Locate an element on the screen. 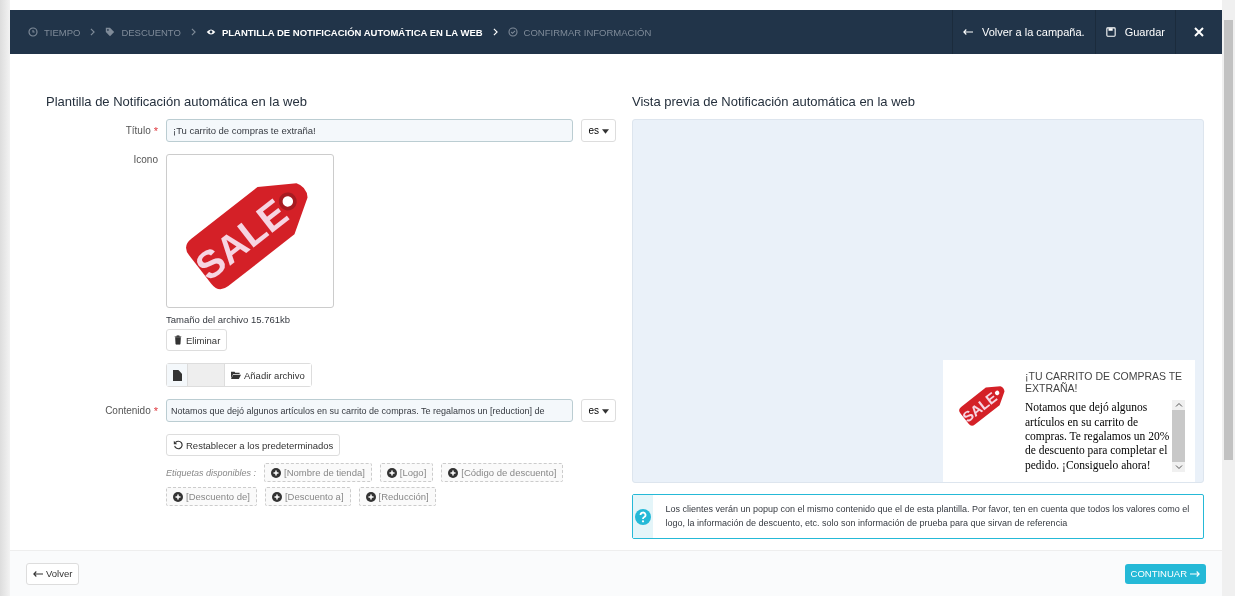  tag-icon is located at coordinates (110, 32).